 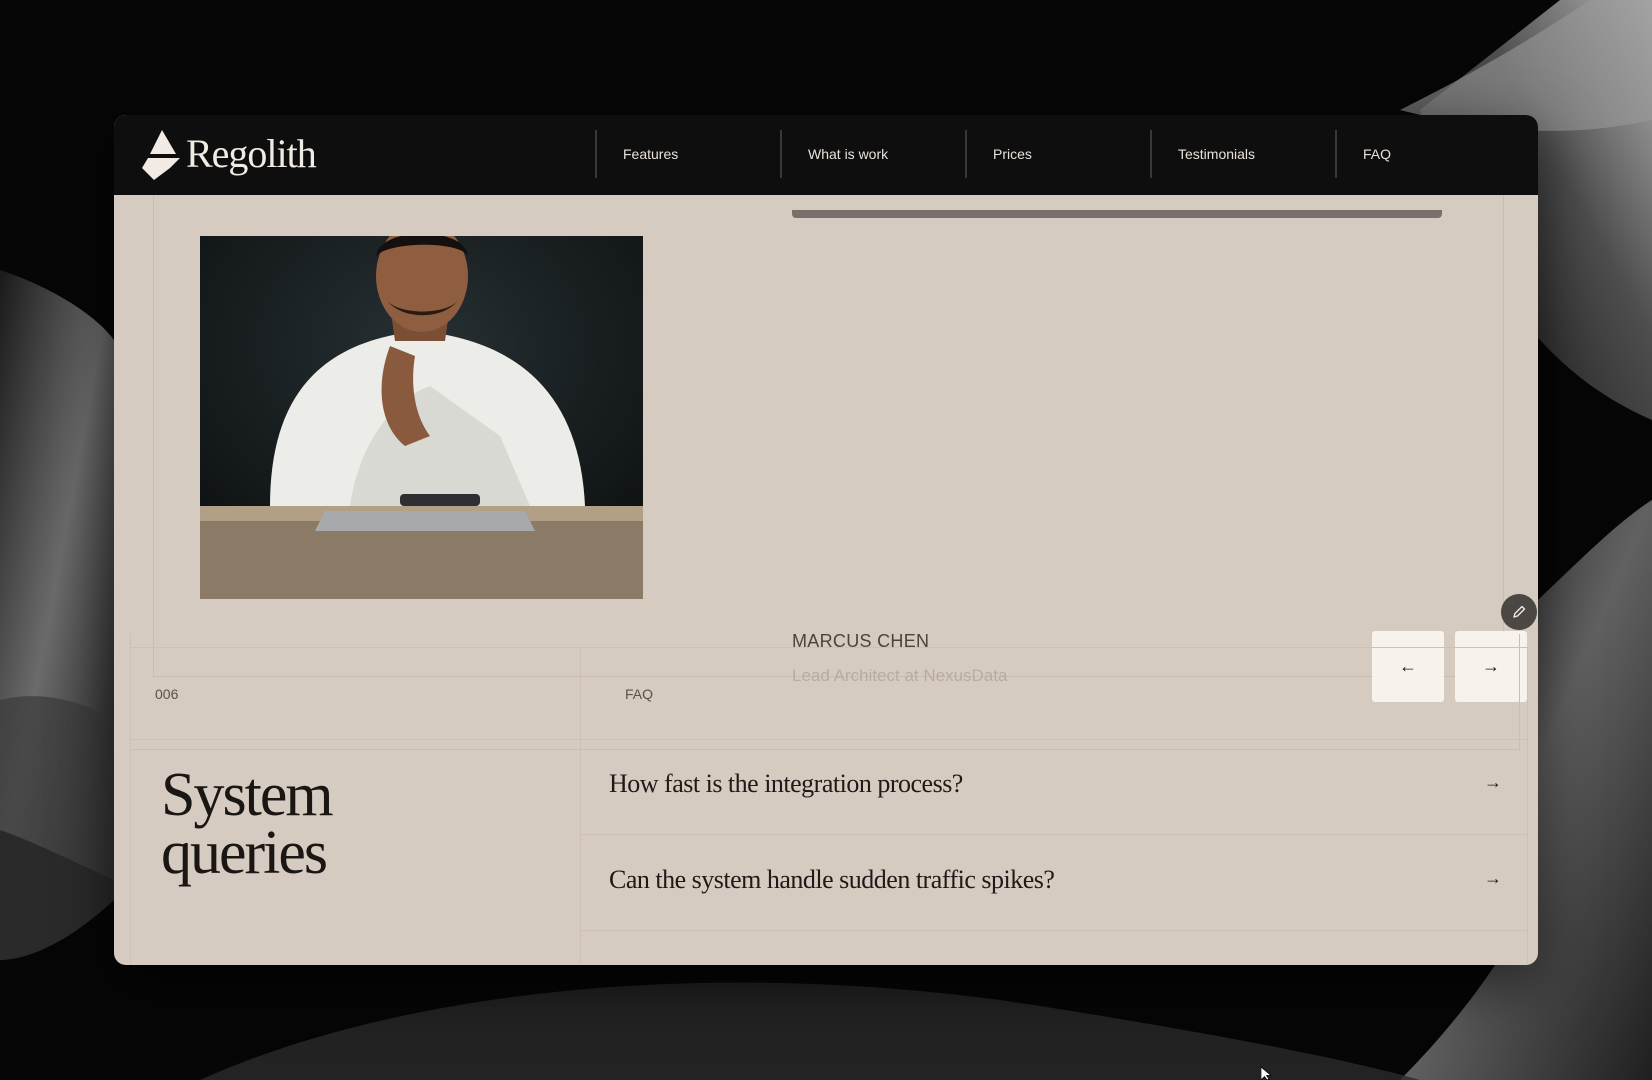 What do you see at coordinates (1142, 223) in the screenshot?
I see `testimonial-quote-clipped` at bounding box center [1142, 223].